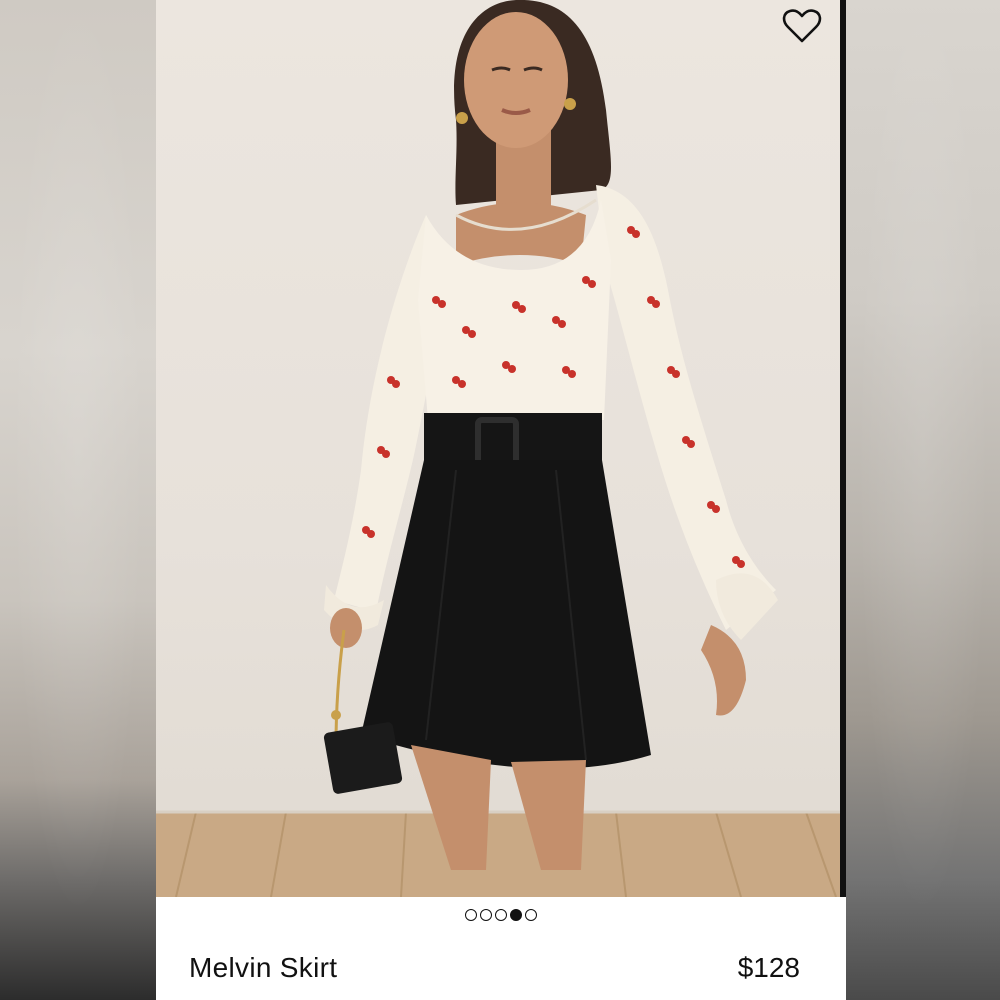 The height and width of the screenshot is (1000, 1000). I want to click on product-title: Melvin Skirt, so click(263, 967).